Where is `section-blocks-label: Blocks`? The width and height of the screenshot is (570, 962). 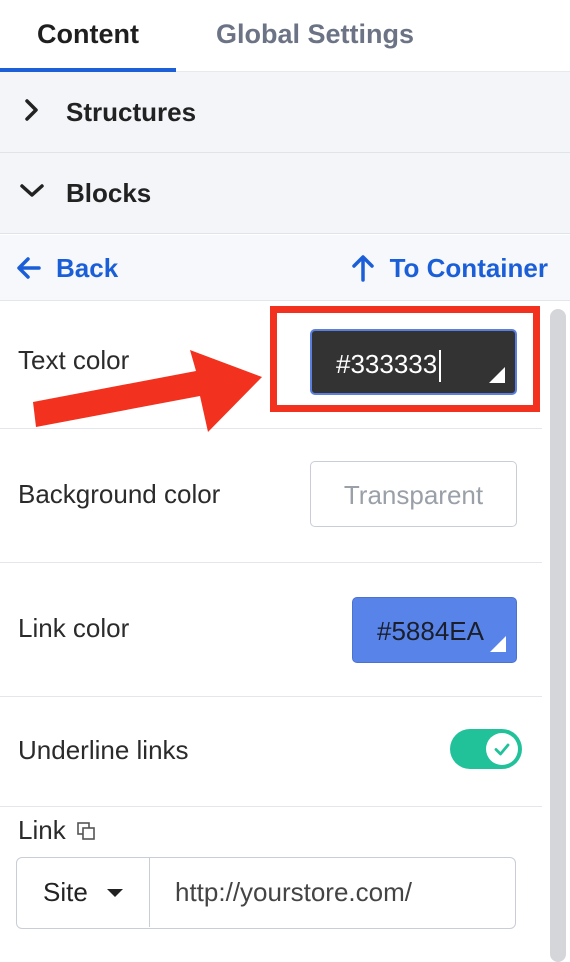
section-blocks-label: Blocks is located at coordinates (109, 193).